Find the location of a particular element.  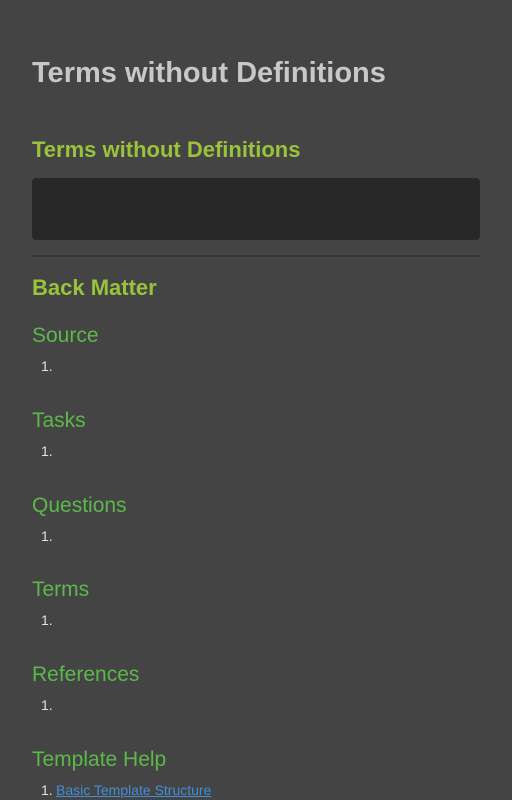

questions-title: Questions is located at coordinates (79, 505).